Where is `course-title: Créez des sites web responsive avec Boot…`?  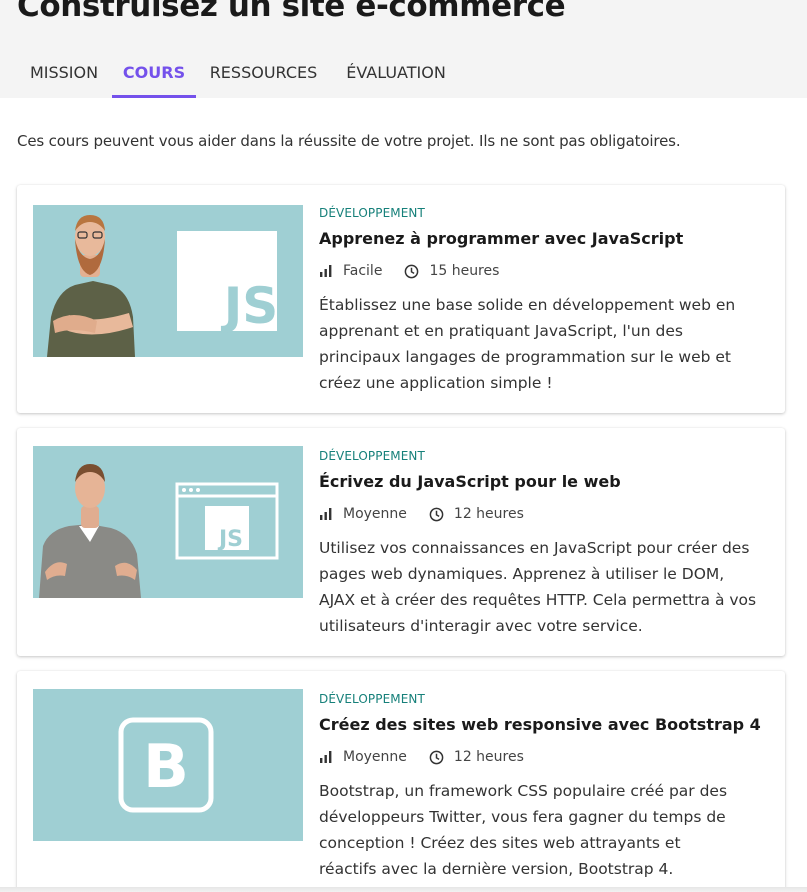
course-title: Créez des sites web responsive avec Boot… is located at coordinates (549, 725).